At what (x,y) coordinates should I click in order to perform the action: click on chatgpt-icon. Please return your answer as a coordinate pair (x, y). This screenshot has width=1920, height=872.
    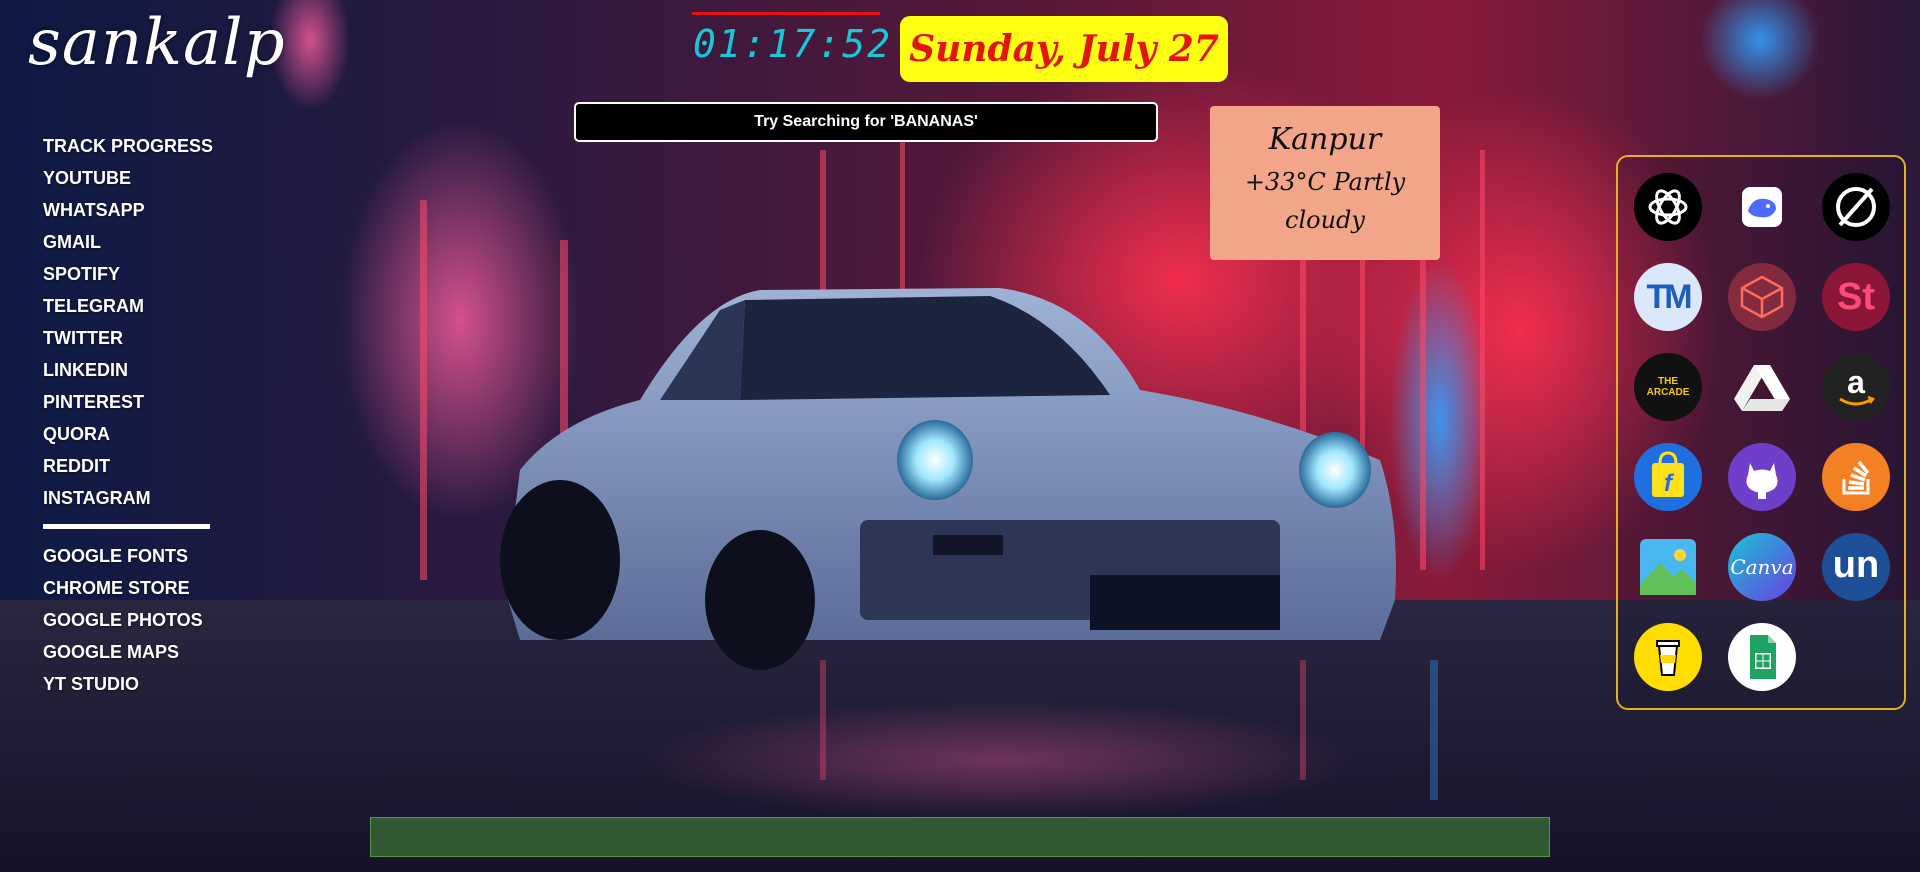
    Looking at the image, I should click on (1668, 207).